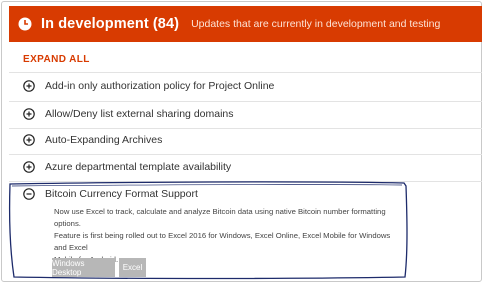 The height and width of the screenshot is (285, 485). What do you see at coordinates (138, 167) in the screenshot?
I see `accordion-item-label: Azure departmental template availability` at bounding box center [138, 167].